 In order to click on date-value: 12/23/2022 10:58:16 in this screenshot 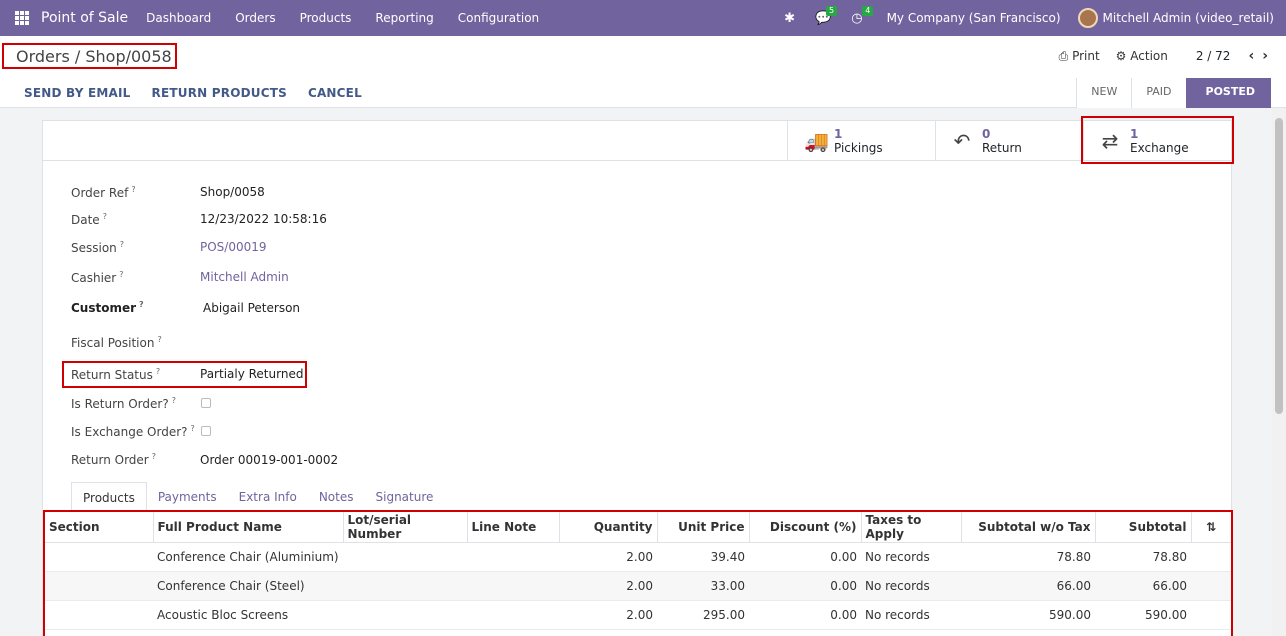, I will do `click(263, 219)`.